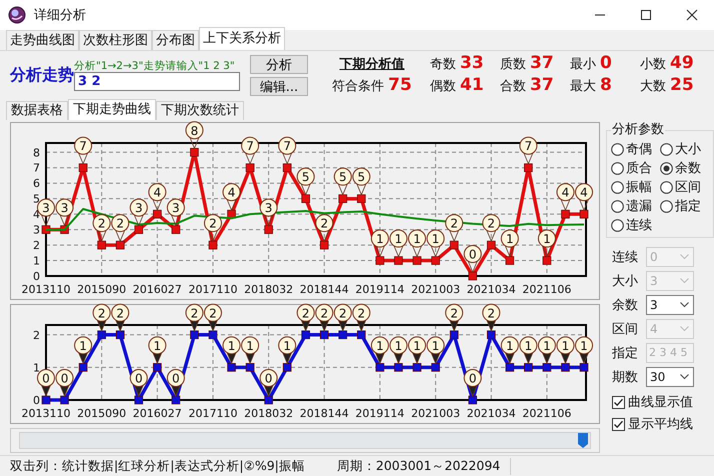  What do you see at coordinates (36, 230) in the screenshot?
I see `axis-label: 3` at bounding box center [36, 230].